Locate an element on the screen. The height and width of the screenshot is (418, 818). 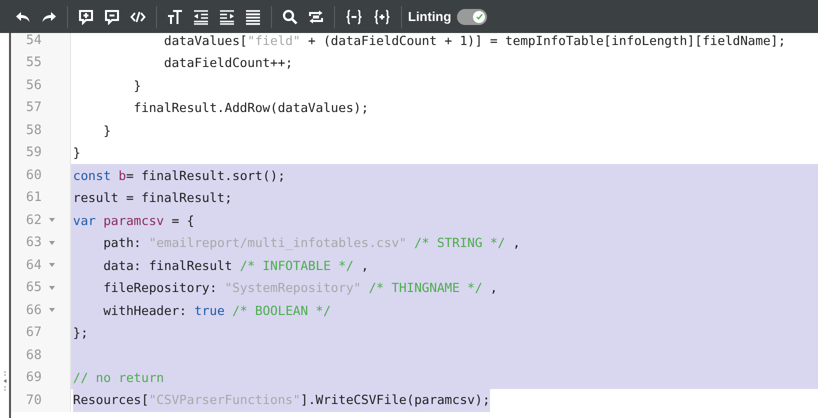
line-number: 62 is located at coordinates (34, 220).